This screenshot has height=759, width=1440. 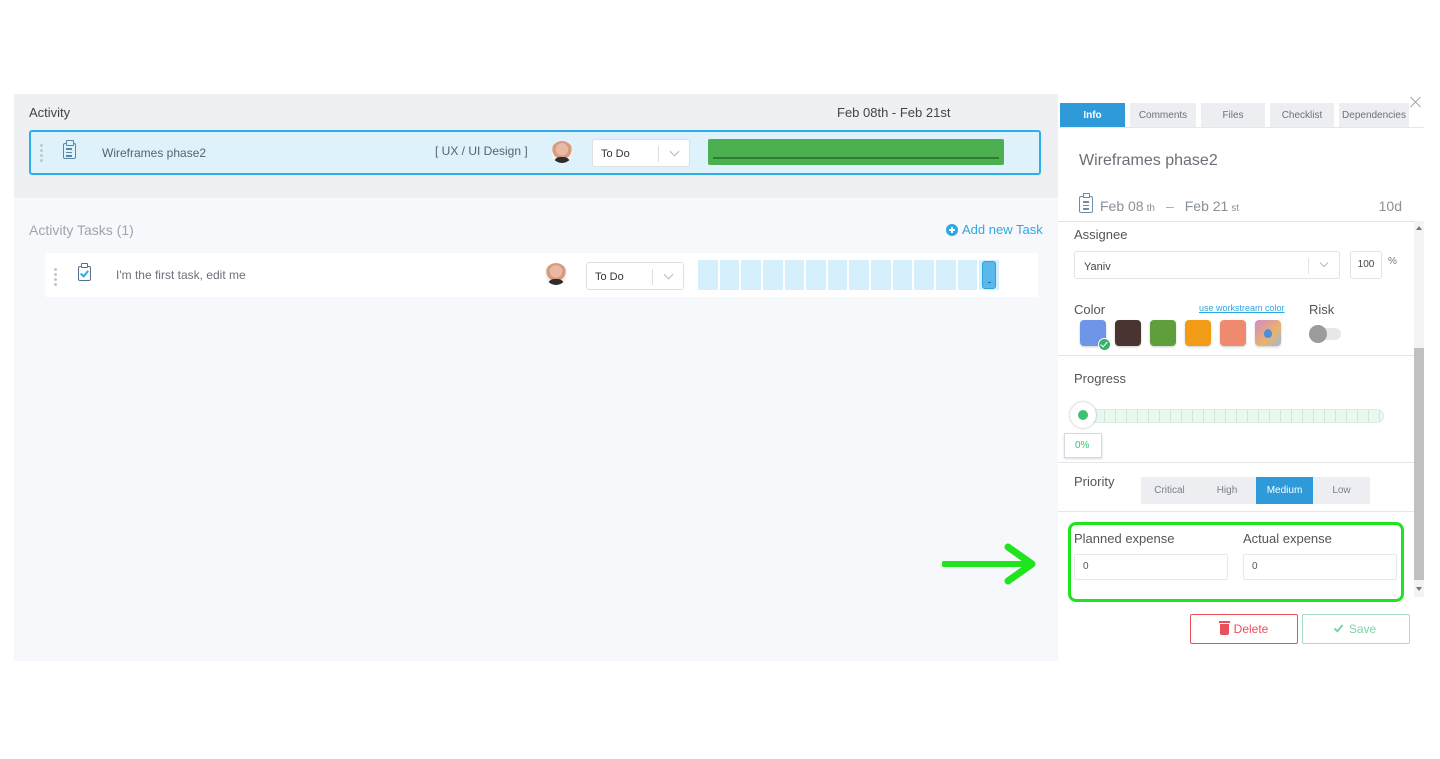 What do you see at coordinates (1083, 445) in the screenshot?
I see `progress-value: 0%` at bounding box center [1083, 445].